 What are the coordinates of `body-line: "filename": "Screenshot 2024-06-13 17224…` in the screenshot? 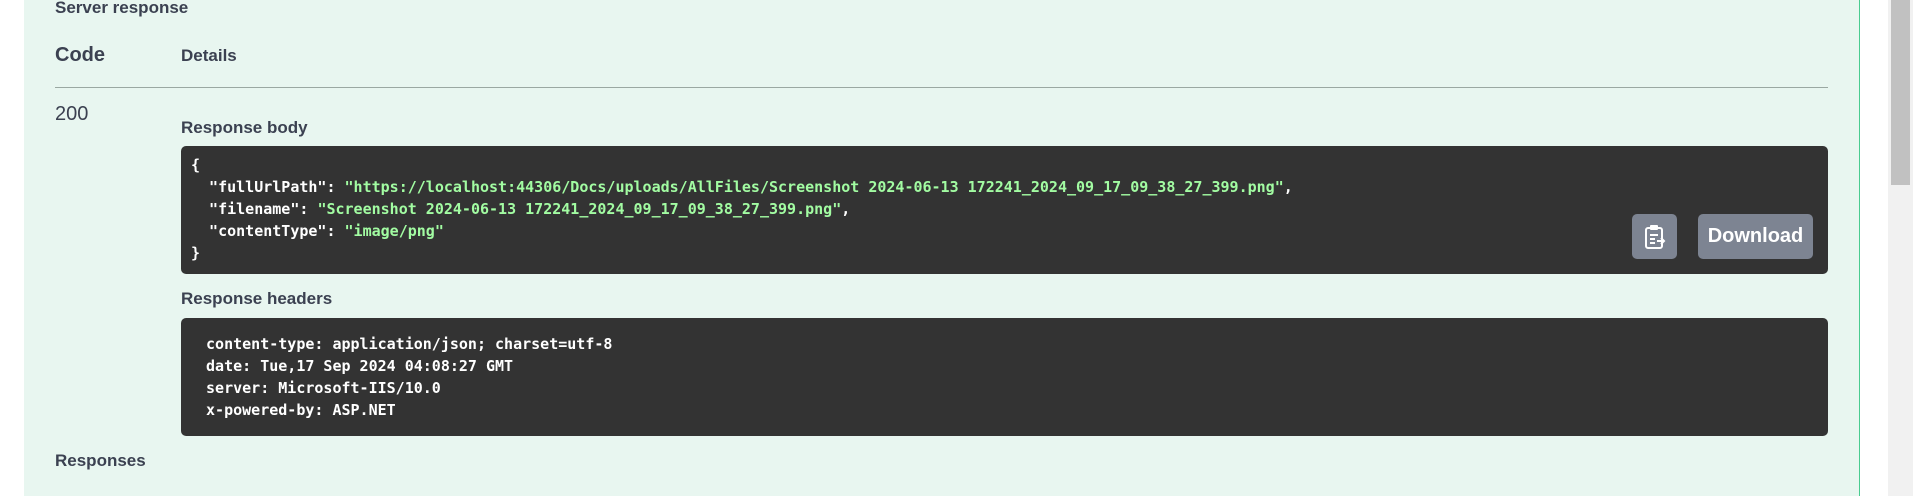 It's located at (521, 209).